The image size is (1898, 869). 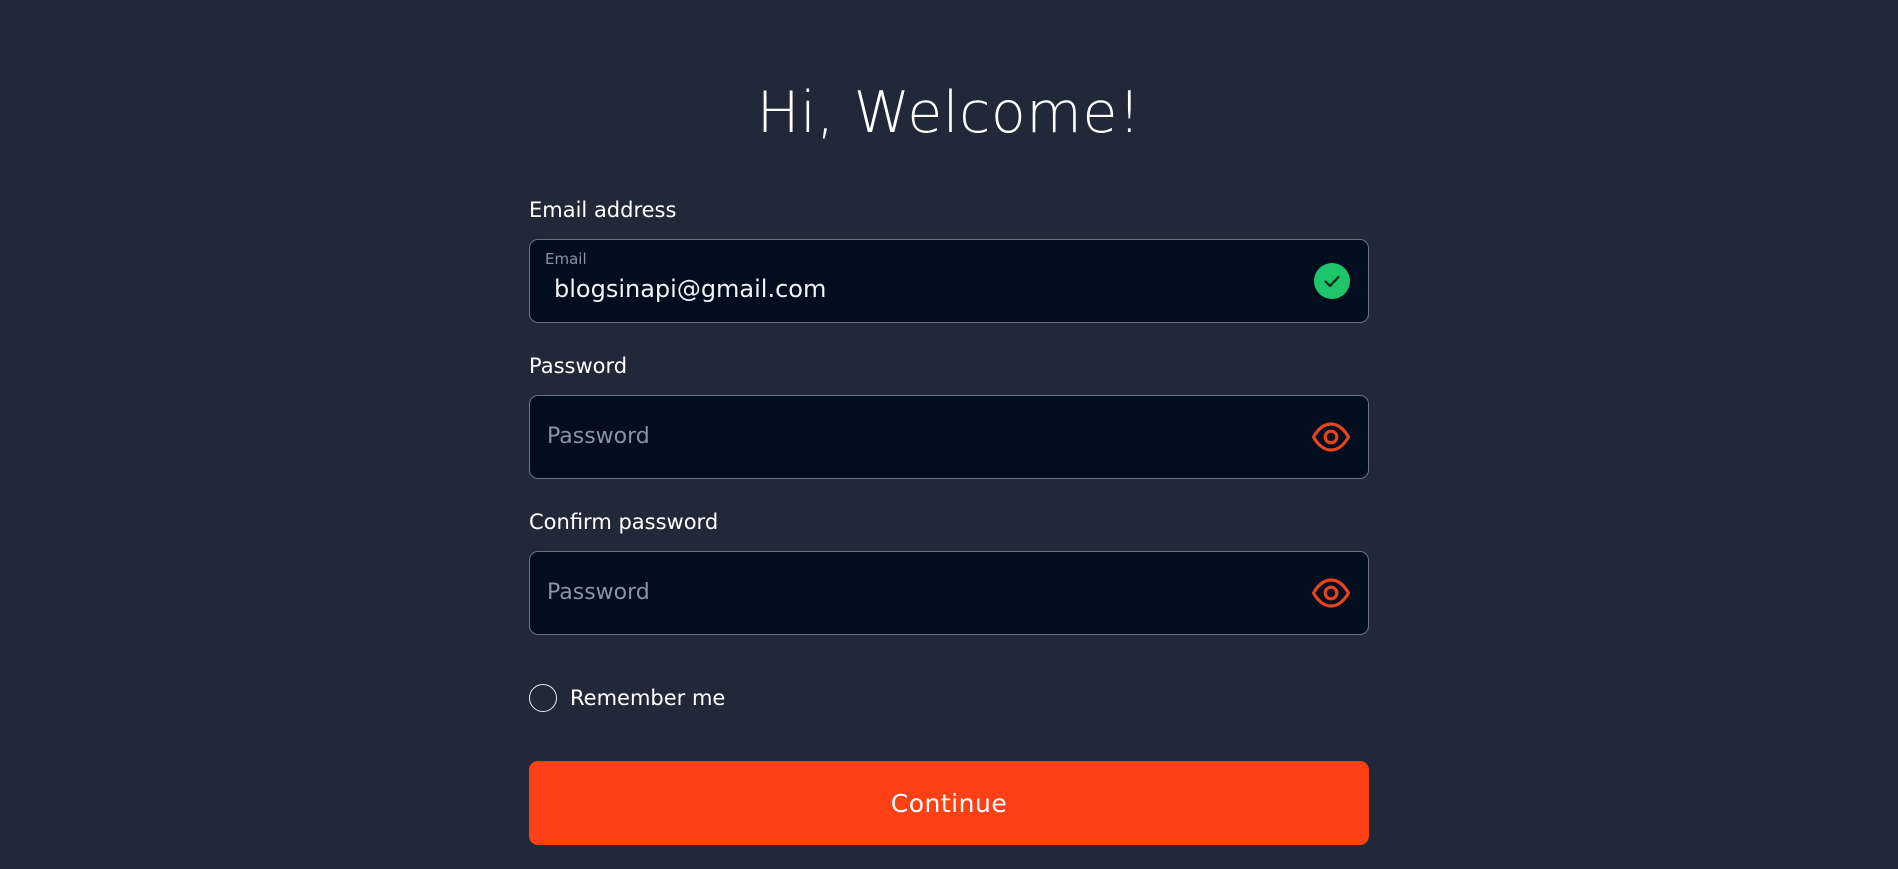 I want to click on email-field: Email blogsinapi@gmail.com, so click(x=949, y=281).